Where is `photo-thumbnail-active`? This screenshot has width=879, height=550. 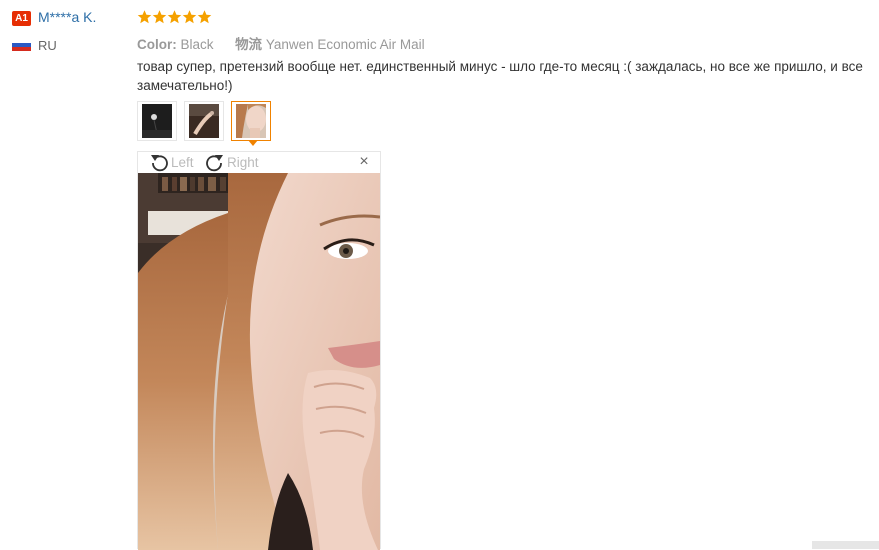
photo-thumbnail-active is located at coordinates (251, 123).